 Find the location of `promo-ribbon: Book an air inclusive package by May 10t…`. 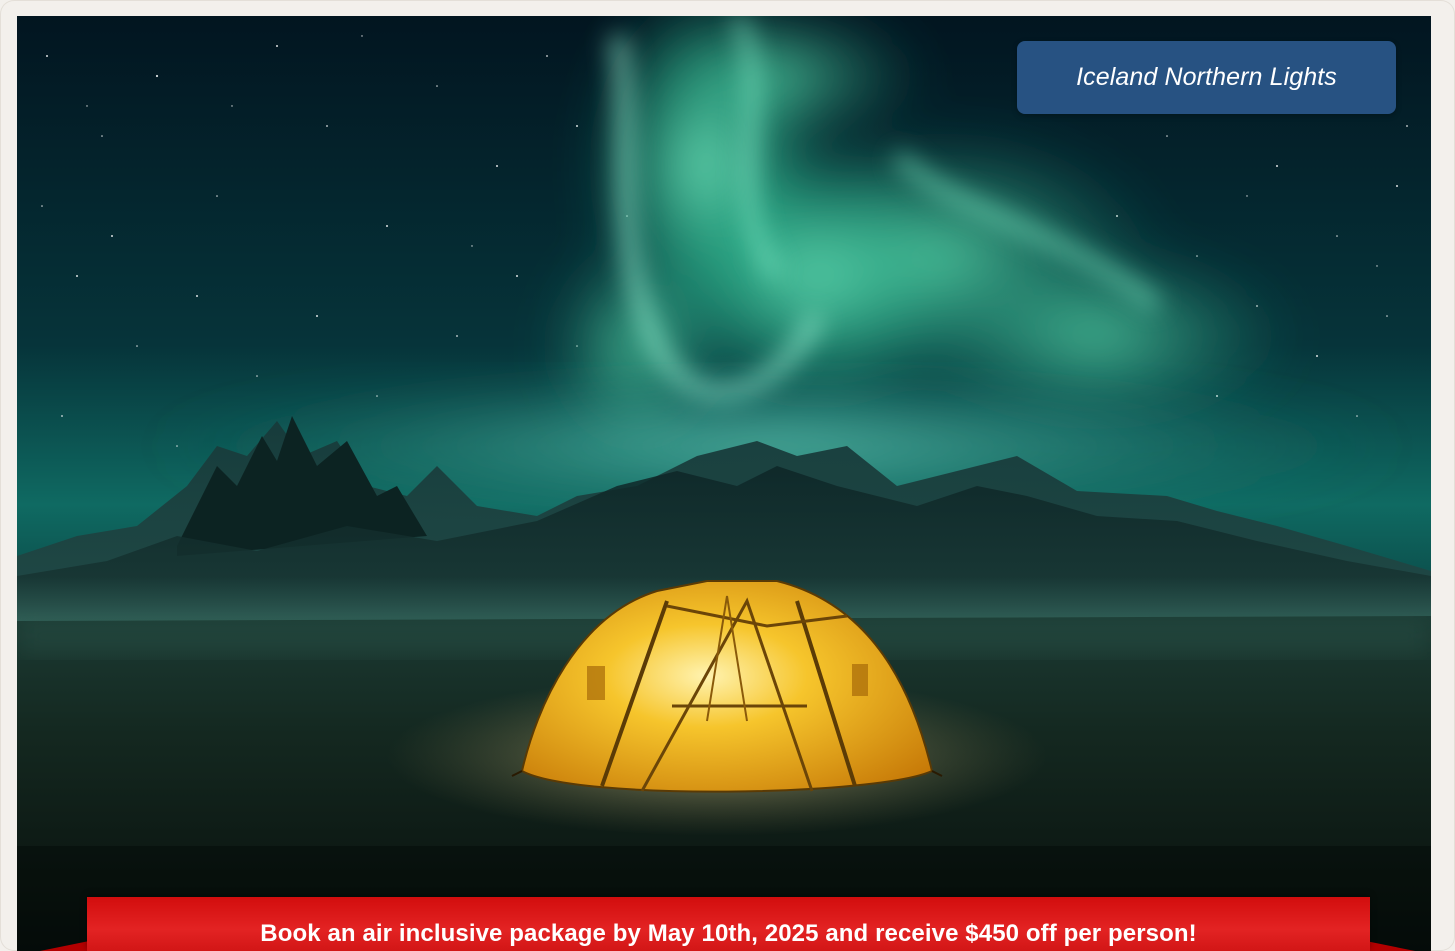

promo-ribbon: Book an air inclusive package by May 10t… is located at coordinates (727, 921).